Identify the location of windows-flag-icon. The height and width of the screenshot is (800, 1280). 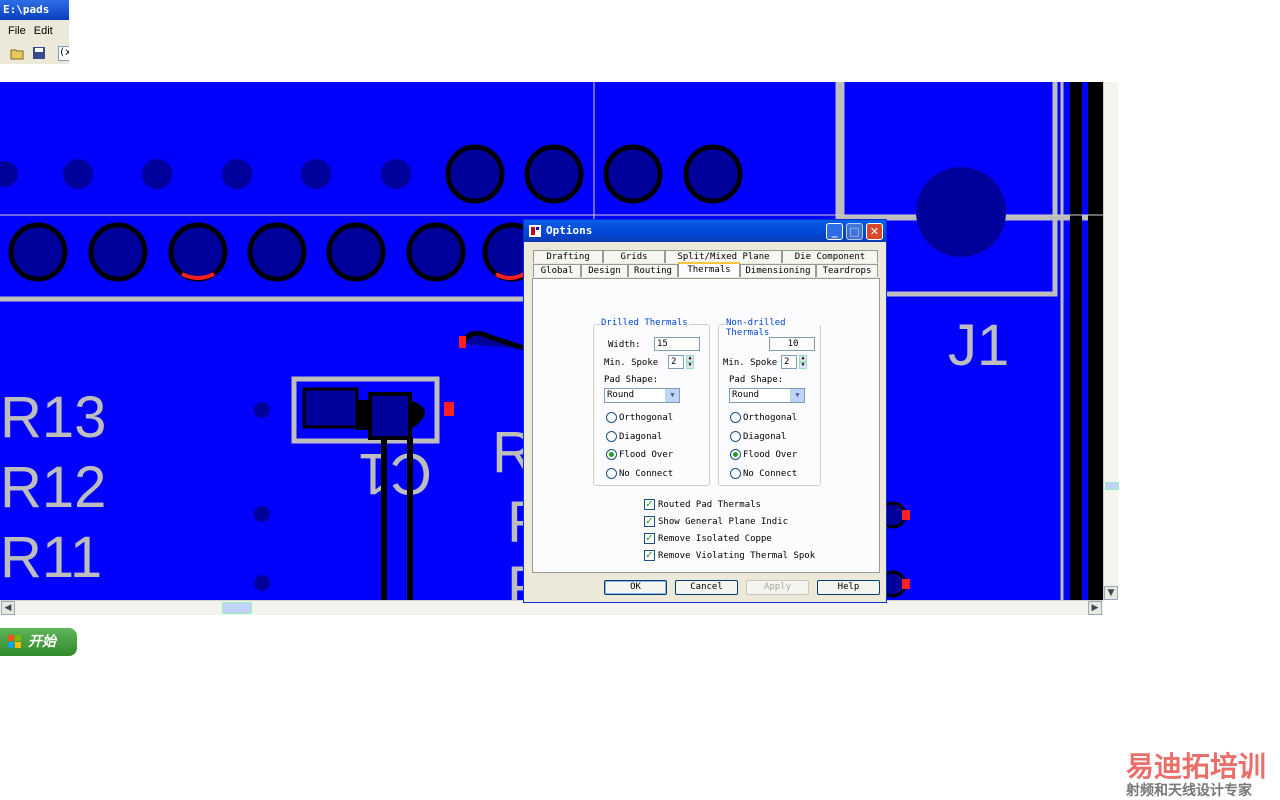
(14, 641).